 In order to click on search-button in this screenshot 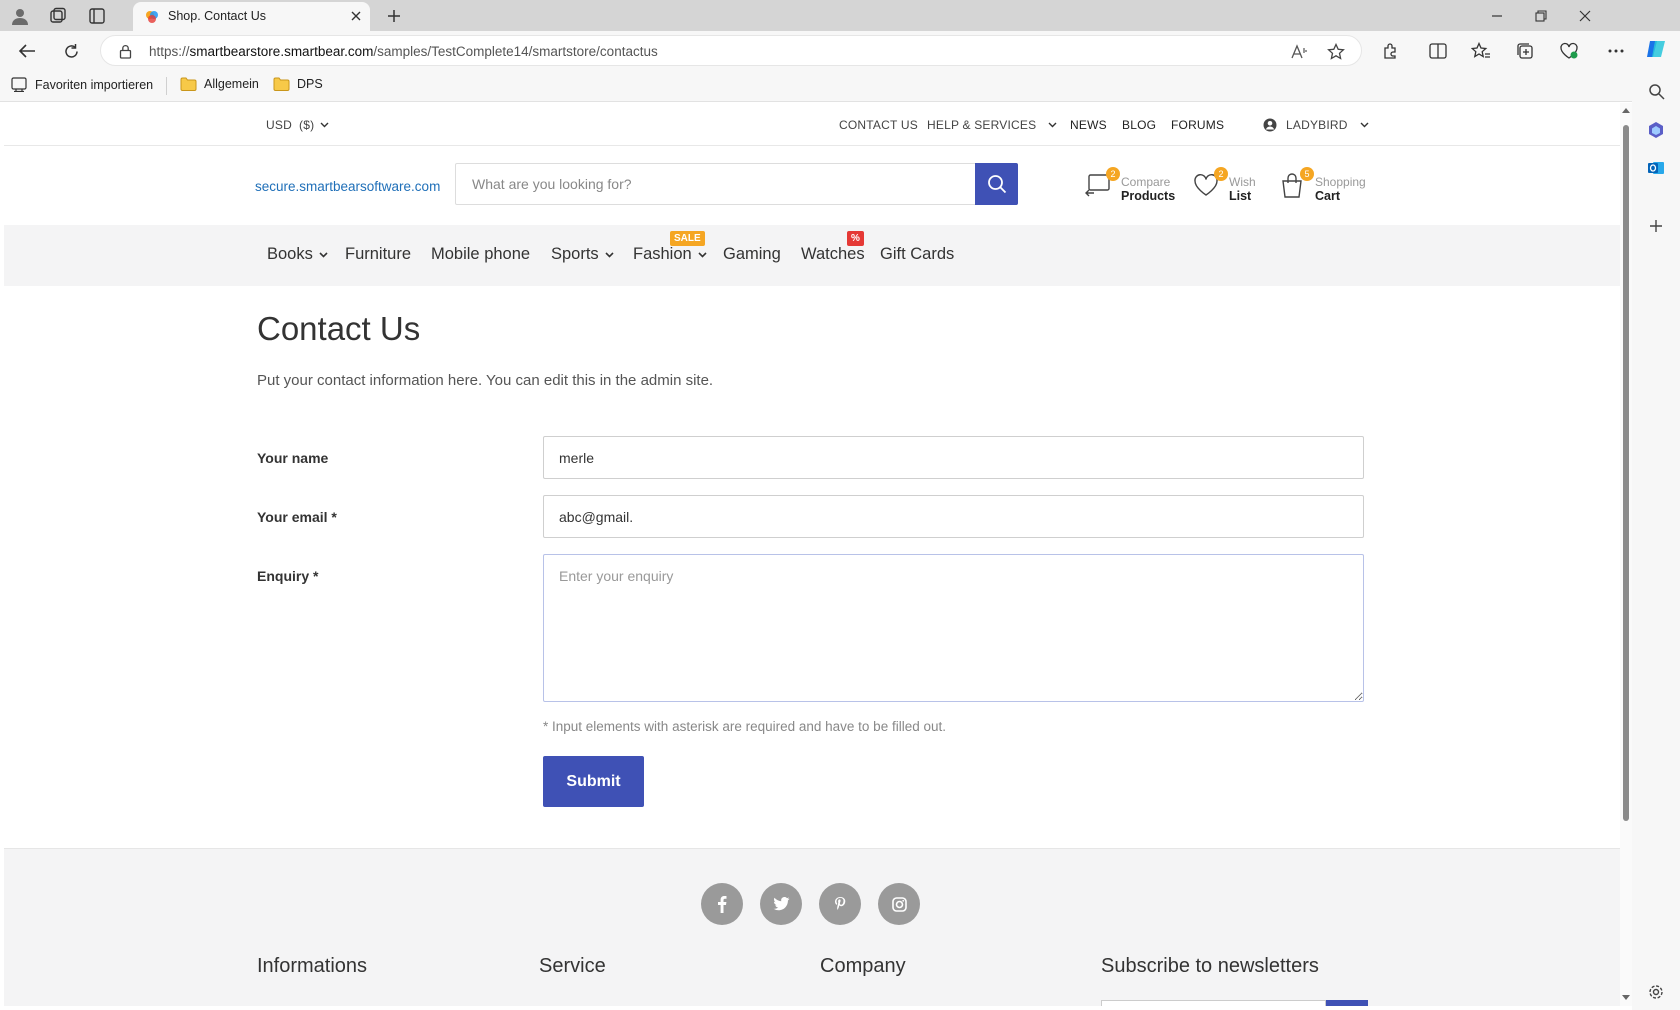, I will do `click(996, 184)`.